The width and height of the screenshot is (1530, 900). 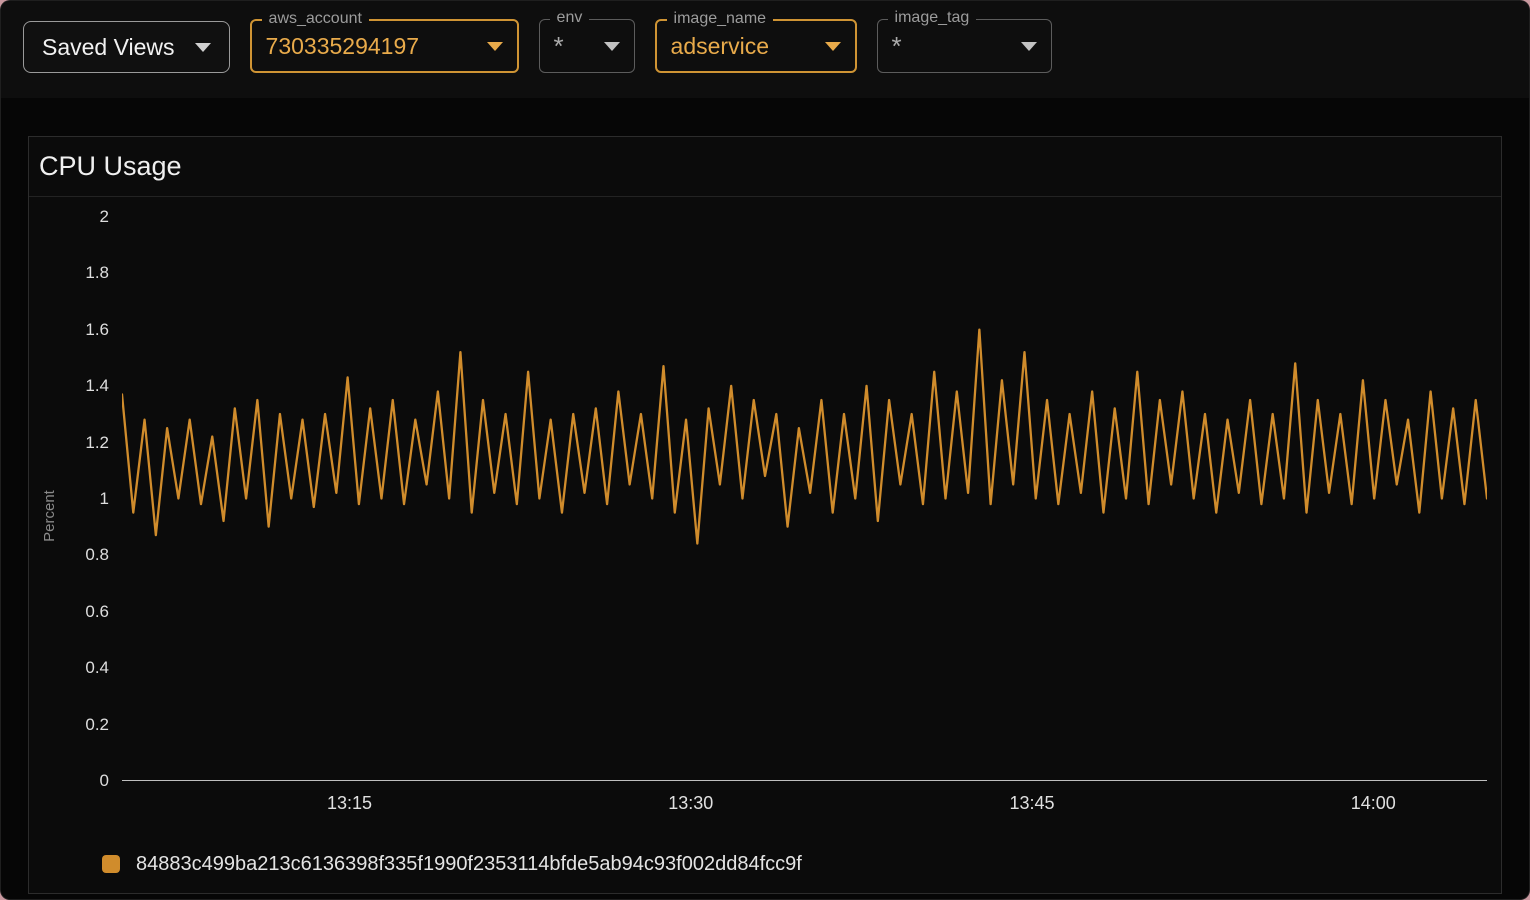 What do you see at coordinates (110, 166) in the screenshot?
I see `panel-title: CPU Usage` at bounding box center [110, 166].